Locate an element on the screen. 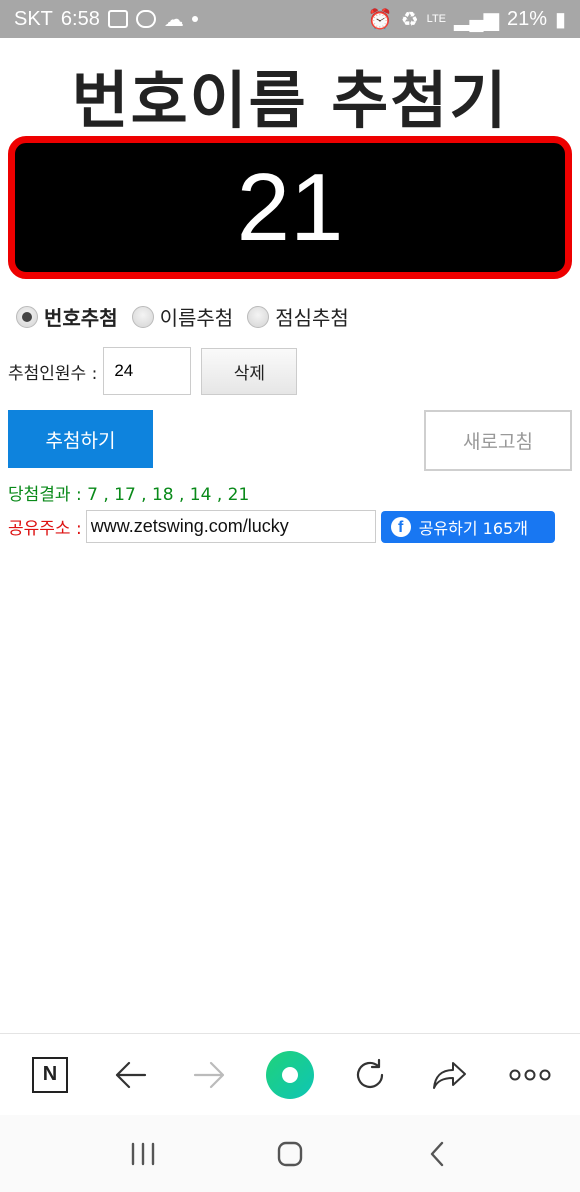  blog-icon is located at coordinates (145, 19).